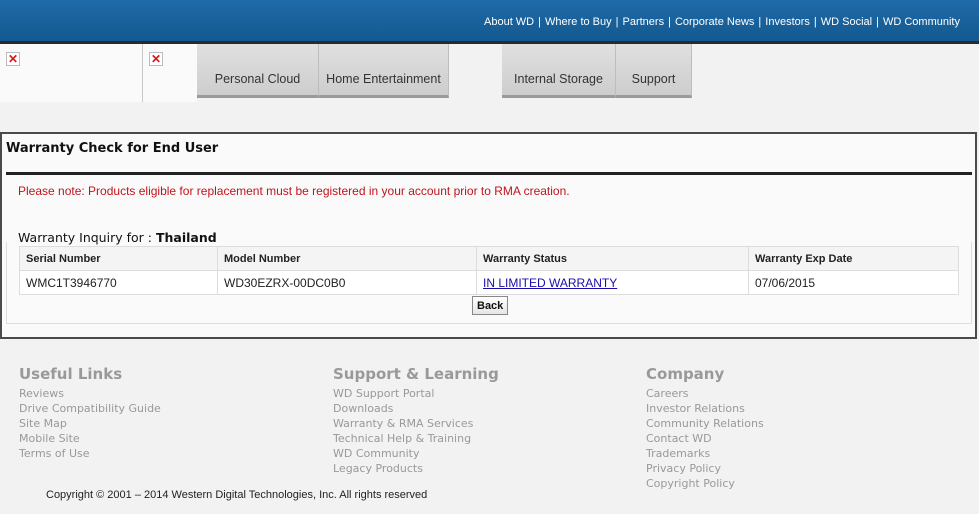 This screenshot has height=514, width=979. What do you see at coordinates (416, 374) in the screenshot?
I see `footer-heading-support-learning: Support & Learning` at bounding box center [416, 374].